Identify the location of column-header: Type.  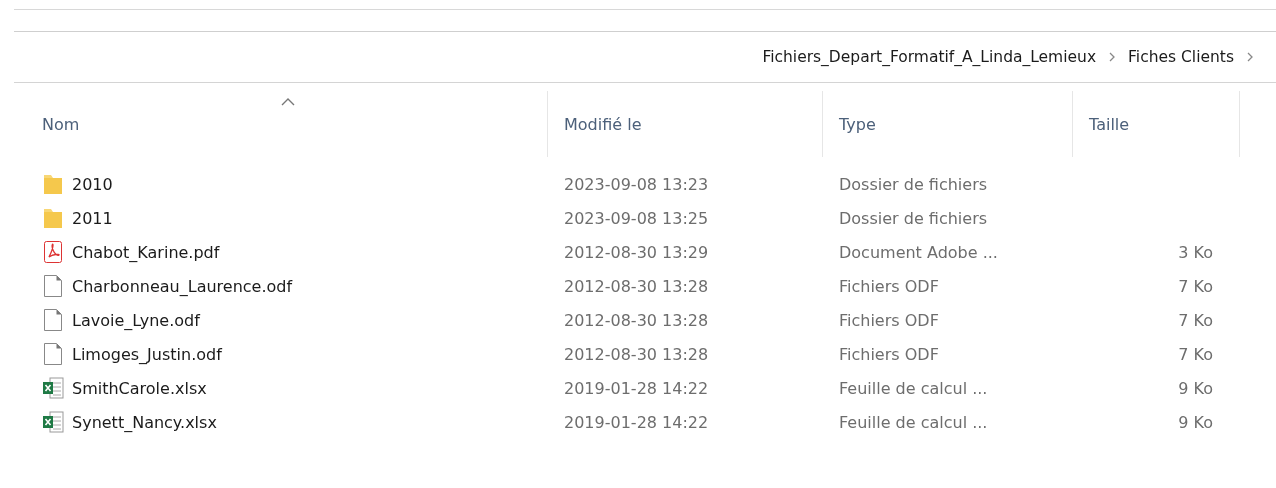
(857, 124).